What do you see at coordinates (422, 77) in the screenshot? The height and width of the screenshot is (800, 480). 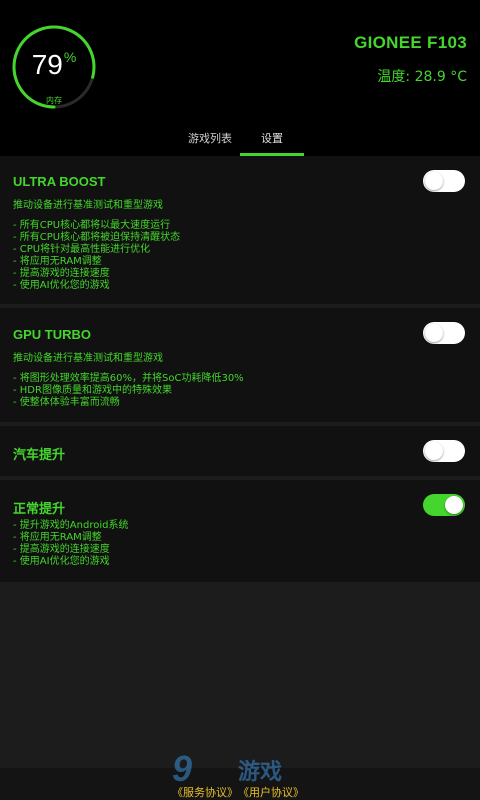 I see `temperature-readout: 温度: 28.9 °C` at bounding box center [422, 77].